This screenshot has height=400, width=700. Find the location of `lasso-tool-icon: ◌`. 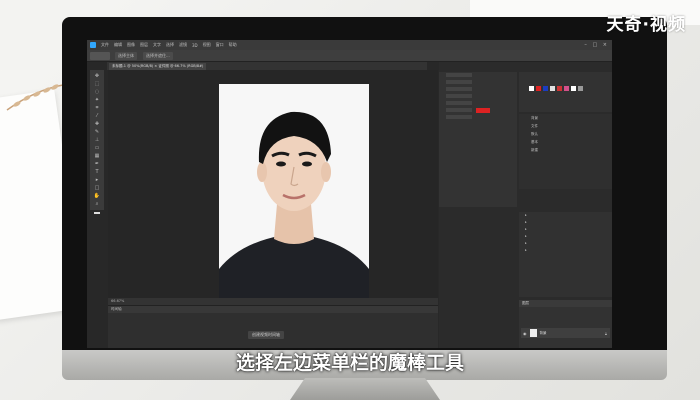

lasso-tool-icon: ◌ is located at coordinates (97, 92).